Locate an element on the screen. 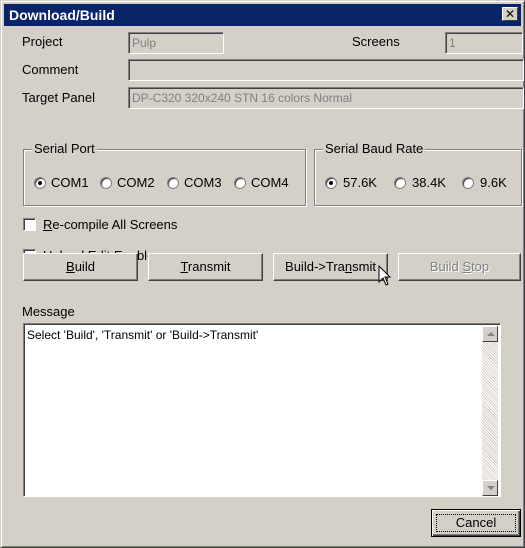 This screenshot has width=525, height=548. baud-9k-label: 9.6K is located at coordinates (493, 182).